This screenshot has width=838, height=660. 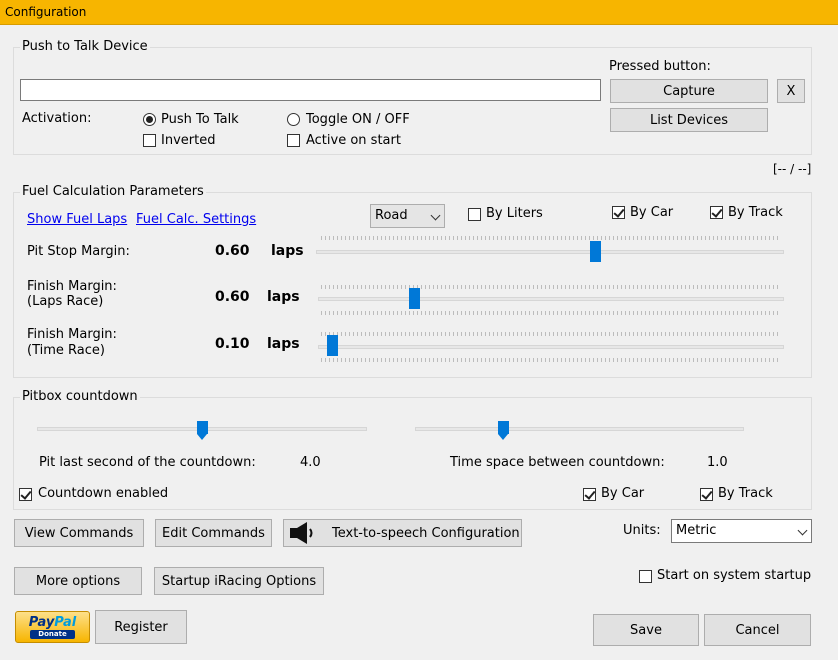 I want to click on paypal-logo: PayPal, so click(x=52, y=622).